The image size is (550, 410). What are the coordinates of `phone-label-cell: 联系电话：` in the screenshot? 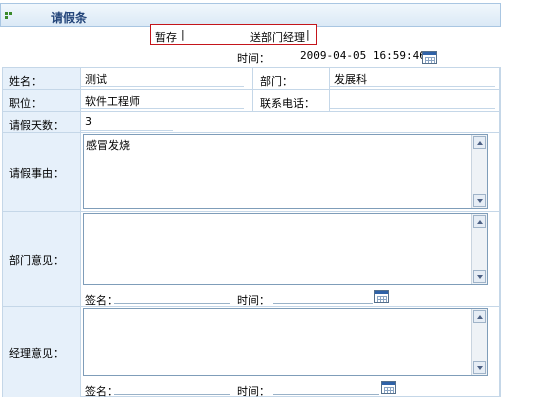 It's located at (291, 101).